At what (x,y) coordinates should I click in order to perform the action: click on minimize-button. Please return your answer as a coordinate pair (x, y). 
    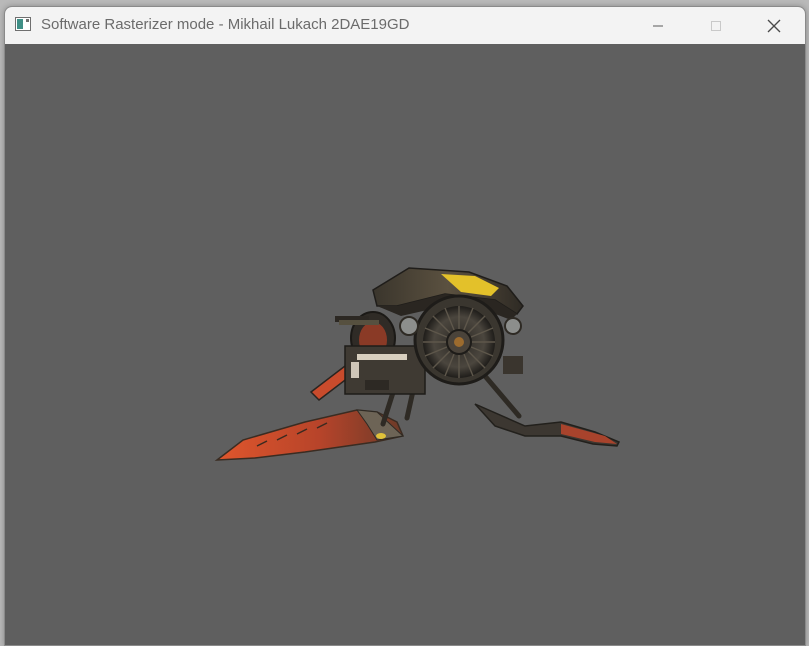
    Looking at the image, I should click on (658, 25).